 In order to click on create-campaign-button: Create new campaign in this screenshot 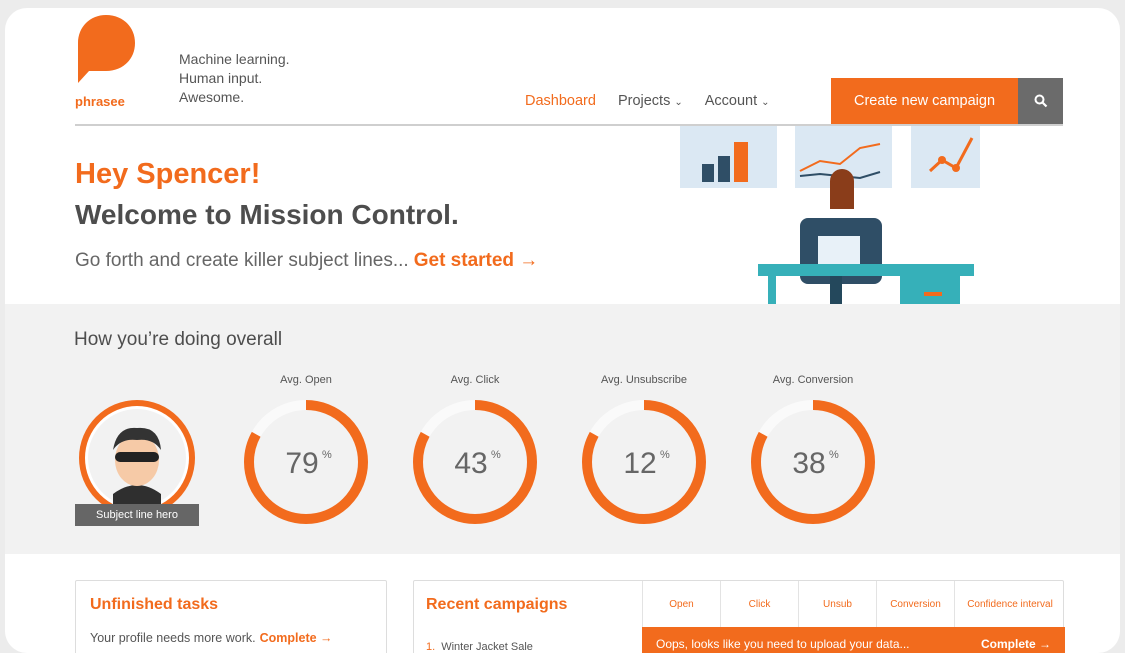, I will do `click(924, 101)`.